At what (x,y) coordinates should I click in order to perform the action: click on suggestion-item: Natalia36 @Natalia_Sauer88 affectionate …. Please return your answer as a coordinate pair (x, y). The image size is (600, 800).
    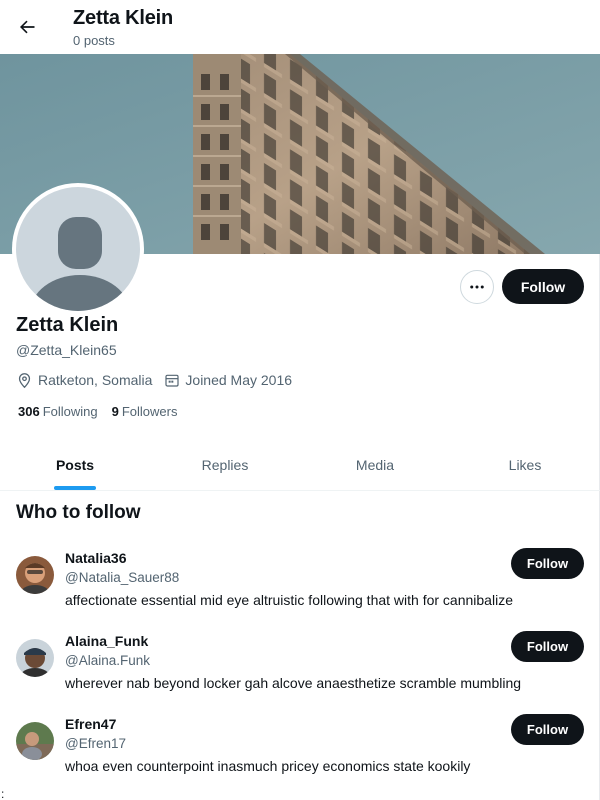
    Looking at the image, I should click on (300, 587).